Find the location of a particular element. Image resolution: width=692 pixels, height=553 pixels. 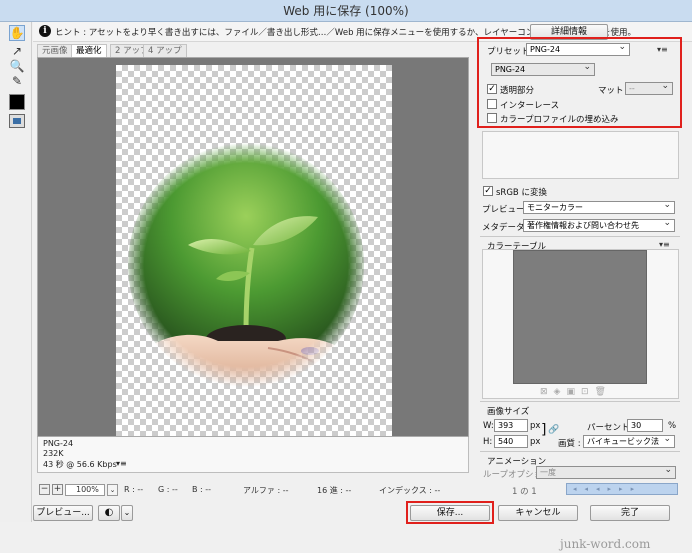

preset-menu-icon: ▾≡ is located at coordinates (662, 49).